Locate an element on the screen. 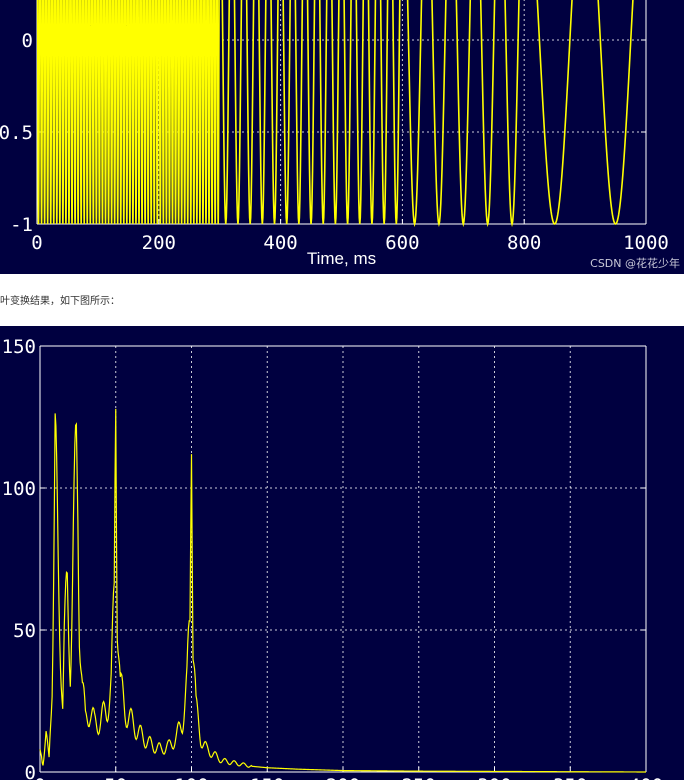  x-tick-label: 100 is located at coordinates (191, 777).